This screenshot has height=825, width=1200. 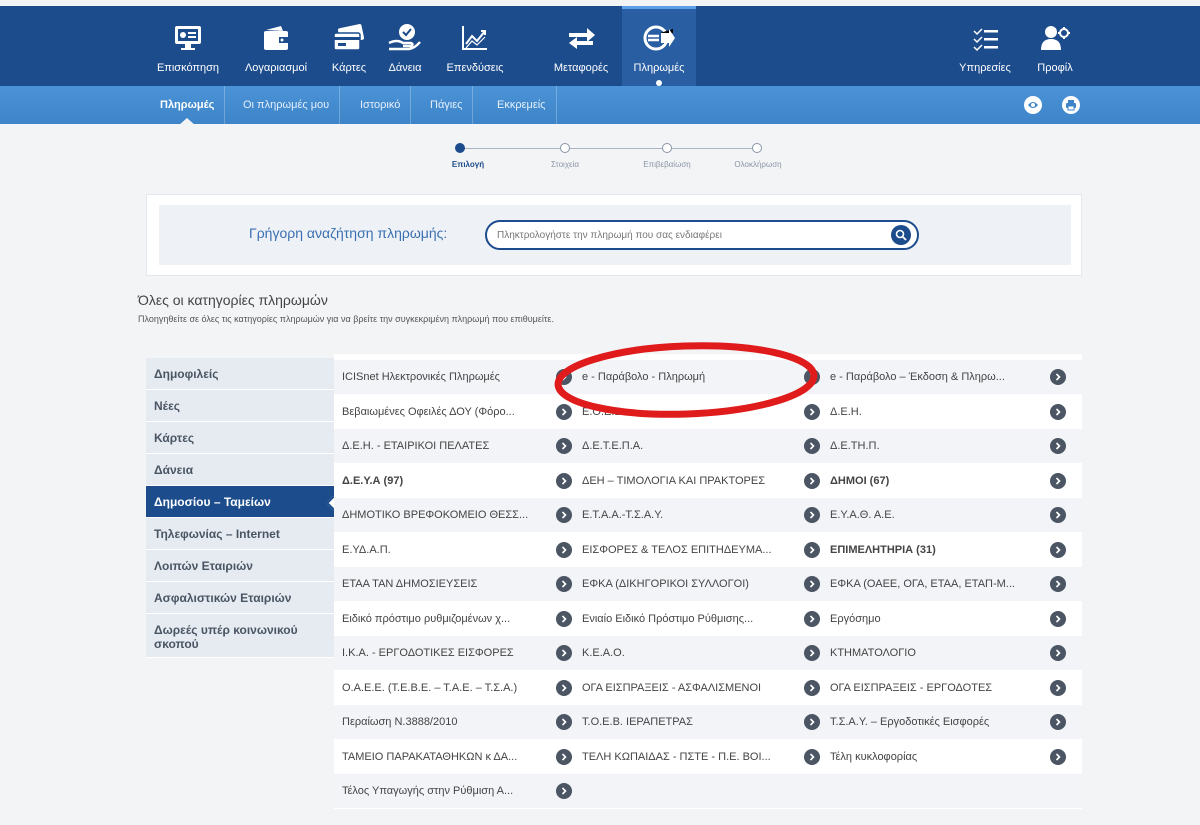 I want to click on payment-item: Ε.Τ.Α.Α.-Τ.Σ.Α.Υ., so click(x=698, y=515).